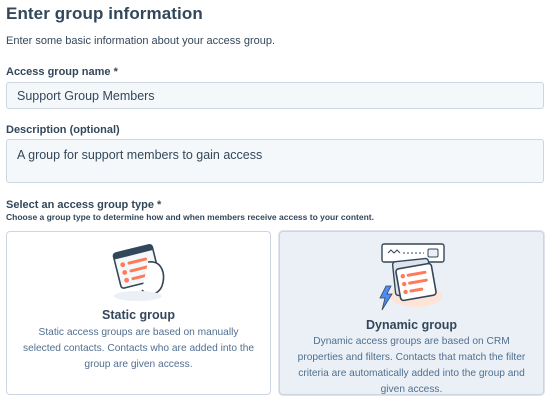  Describe the element at coordinates (62, 72) in the screenshot. I see `access-group-name-label: Access group name *` at that location.